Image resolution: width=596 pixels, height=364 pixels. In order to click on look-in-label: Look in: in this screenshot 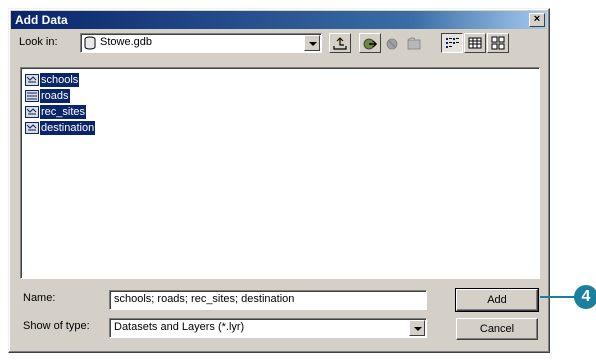, I will do `click(38, 42)`.